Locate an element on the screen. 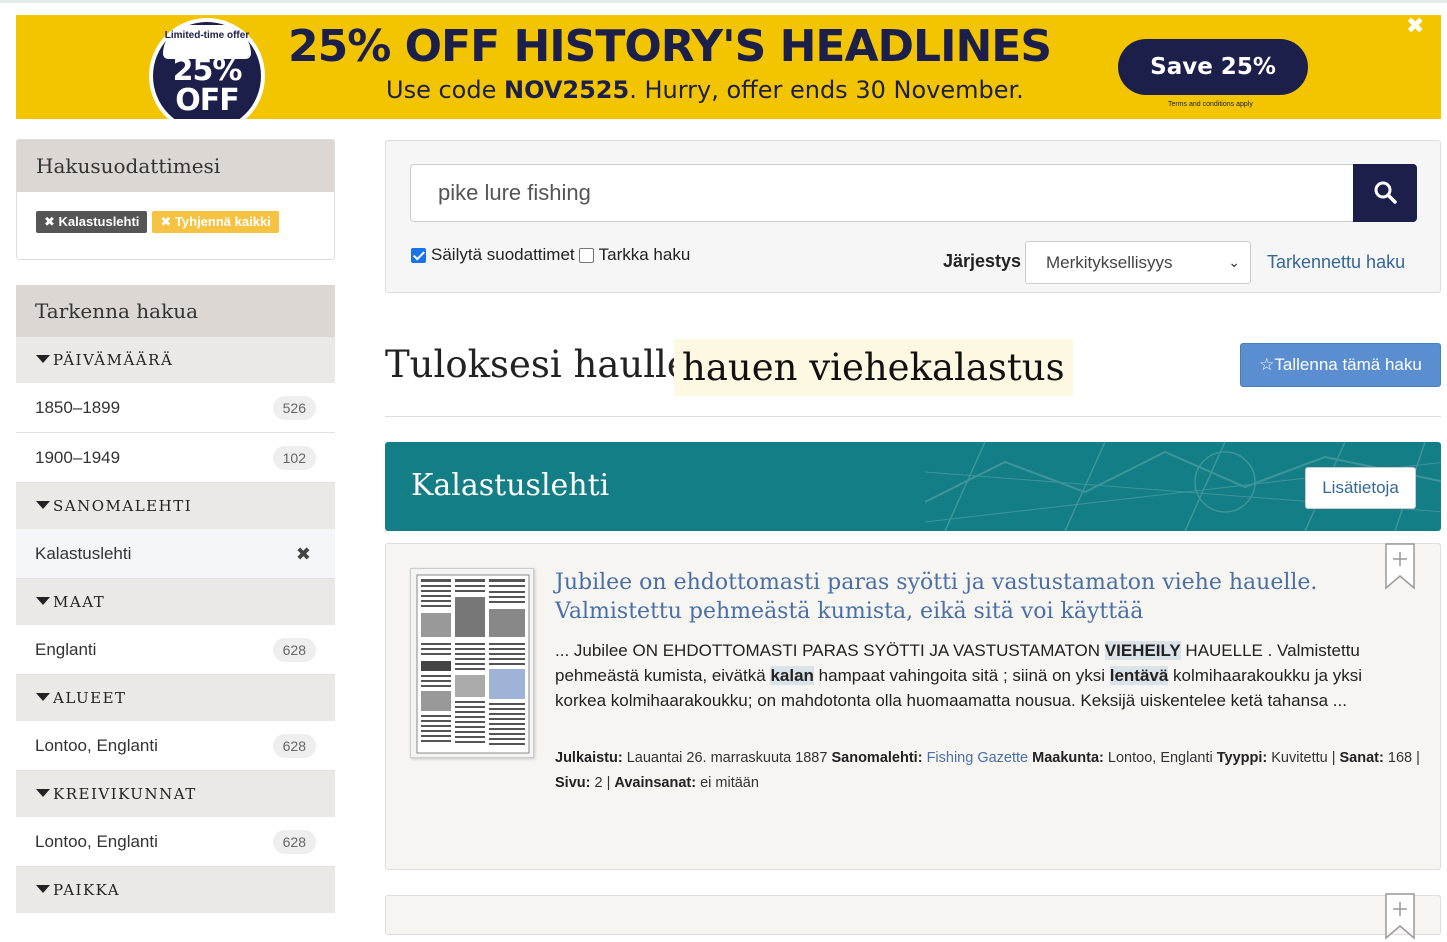  sort-value: Merkityksellisyys is located at coordinates (1109, 262).